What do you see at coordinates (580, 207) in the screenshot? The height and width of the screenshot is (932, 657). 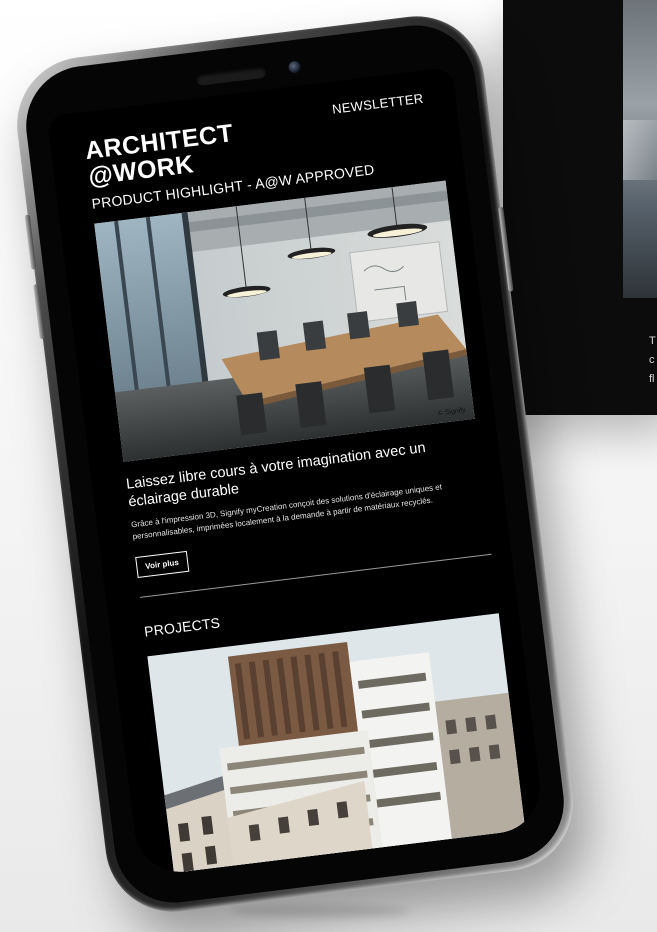 I see `background-email-panel: T c fl` at bounding box center [580, 207].